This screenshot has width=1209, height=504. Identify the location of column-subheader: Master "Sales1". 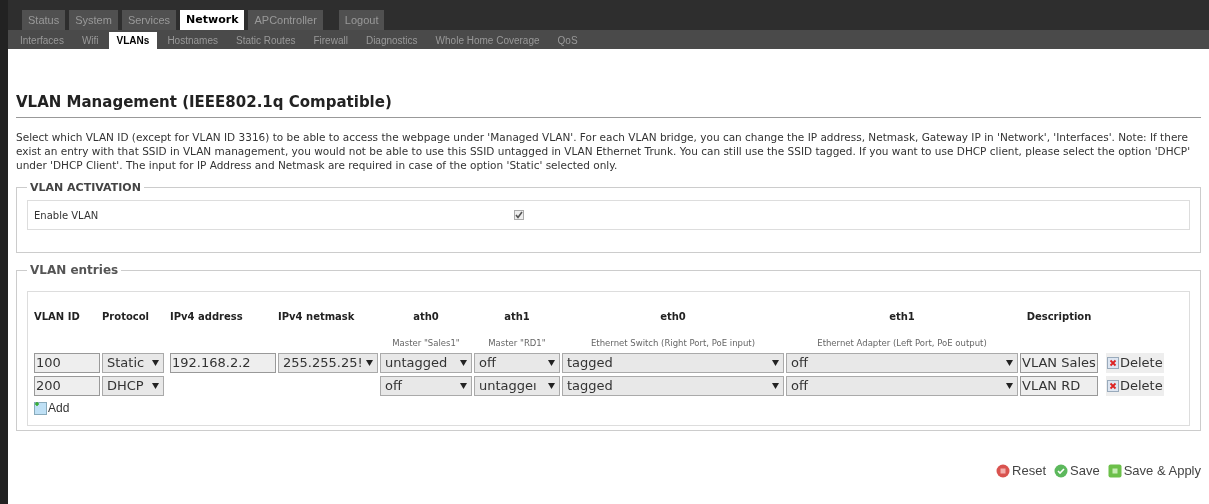
(426, 343).